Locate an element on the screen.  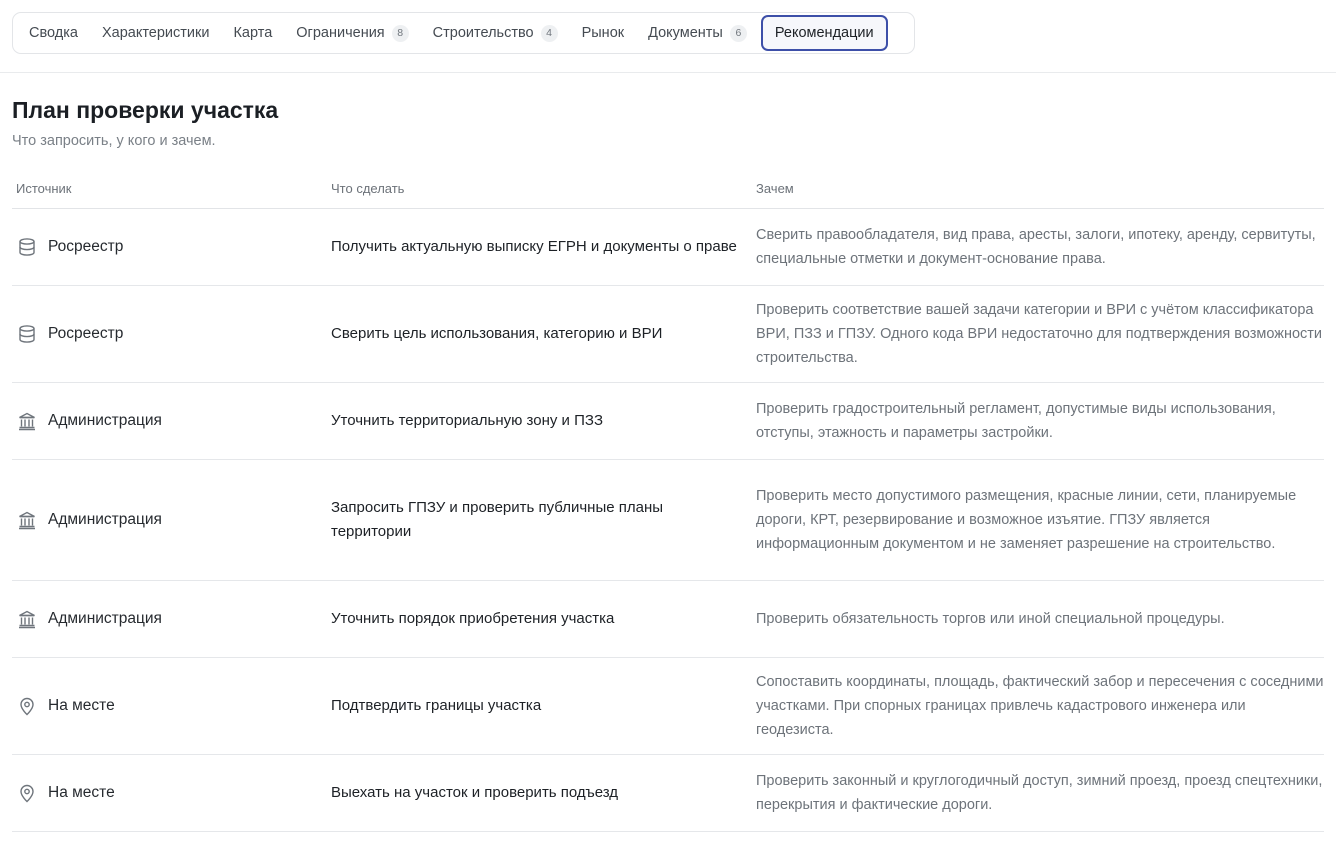
tab-4: Строительство 4 is located at coordinates (495, 33).